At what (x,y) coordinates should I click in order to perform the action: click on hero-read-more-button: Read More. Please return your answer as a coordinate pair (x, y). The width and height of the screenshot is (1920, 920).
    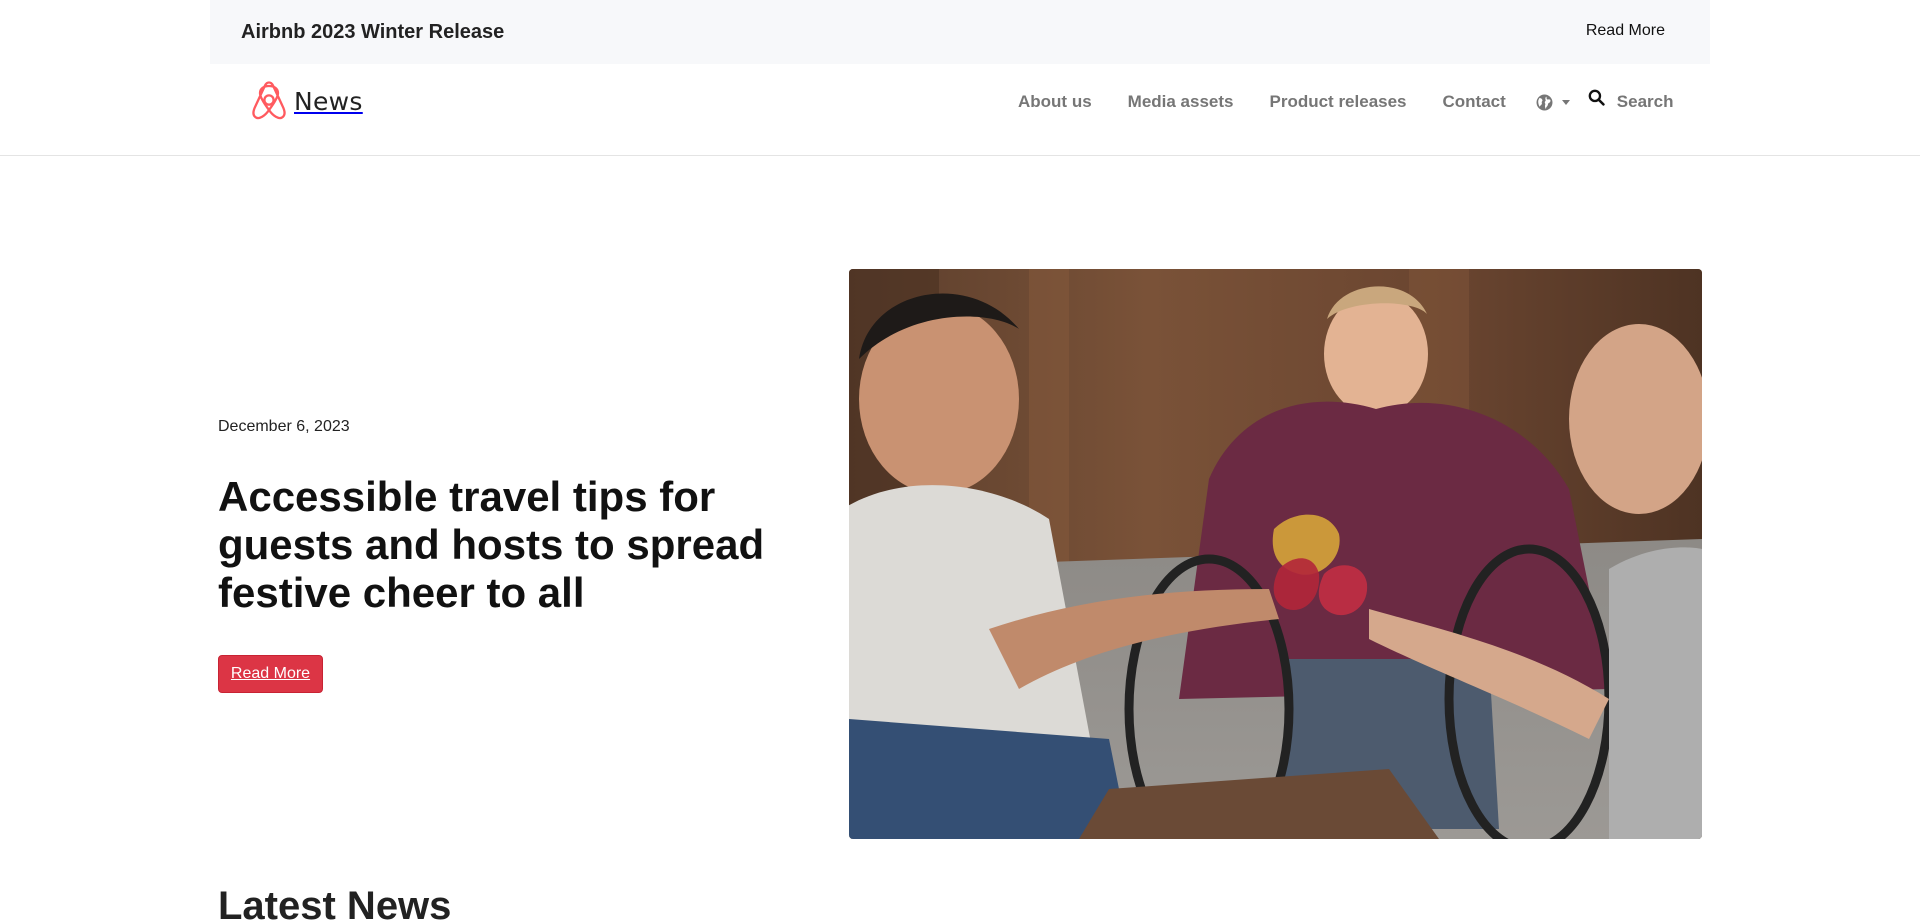
    Looking at the image, I should click on (270, 674).